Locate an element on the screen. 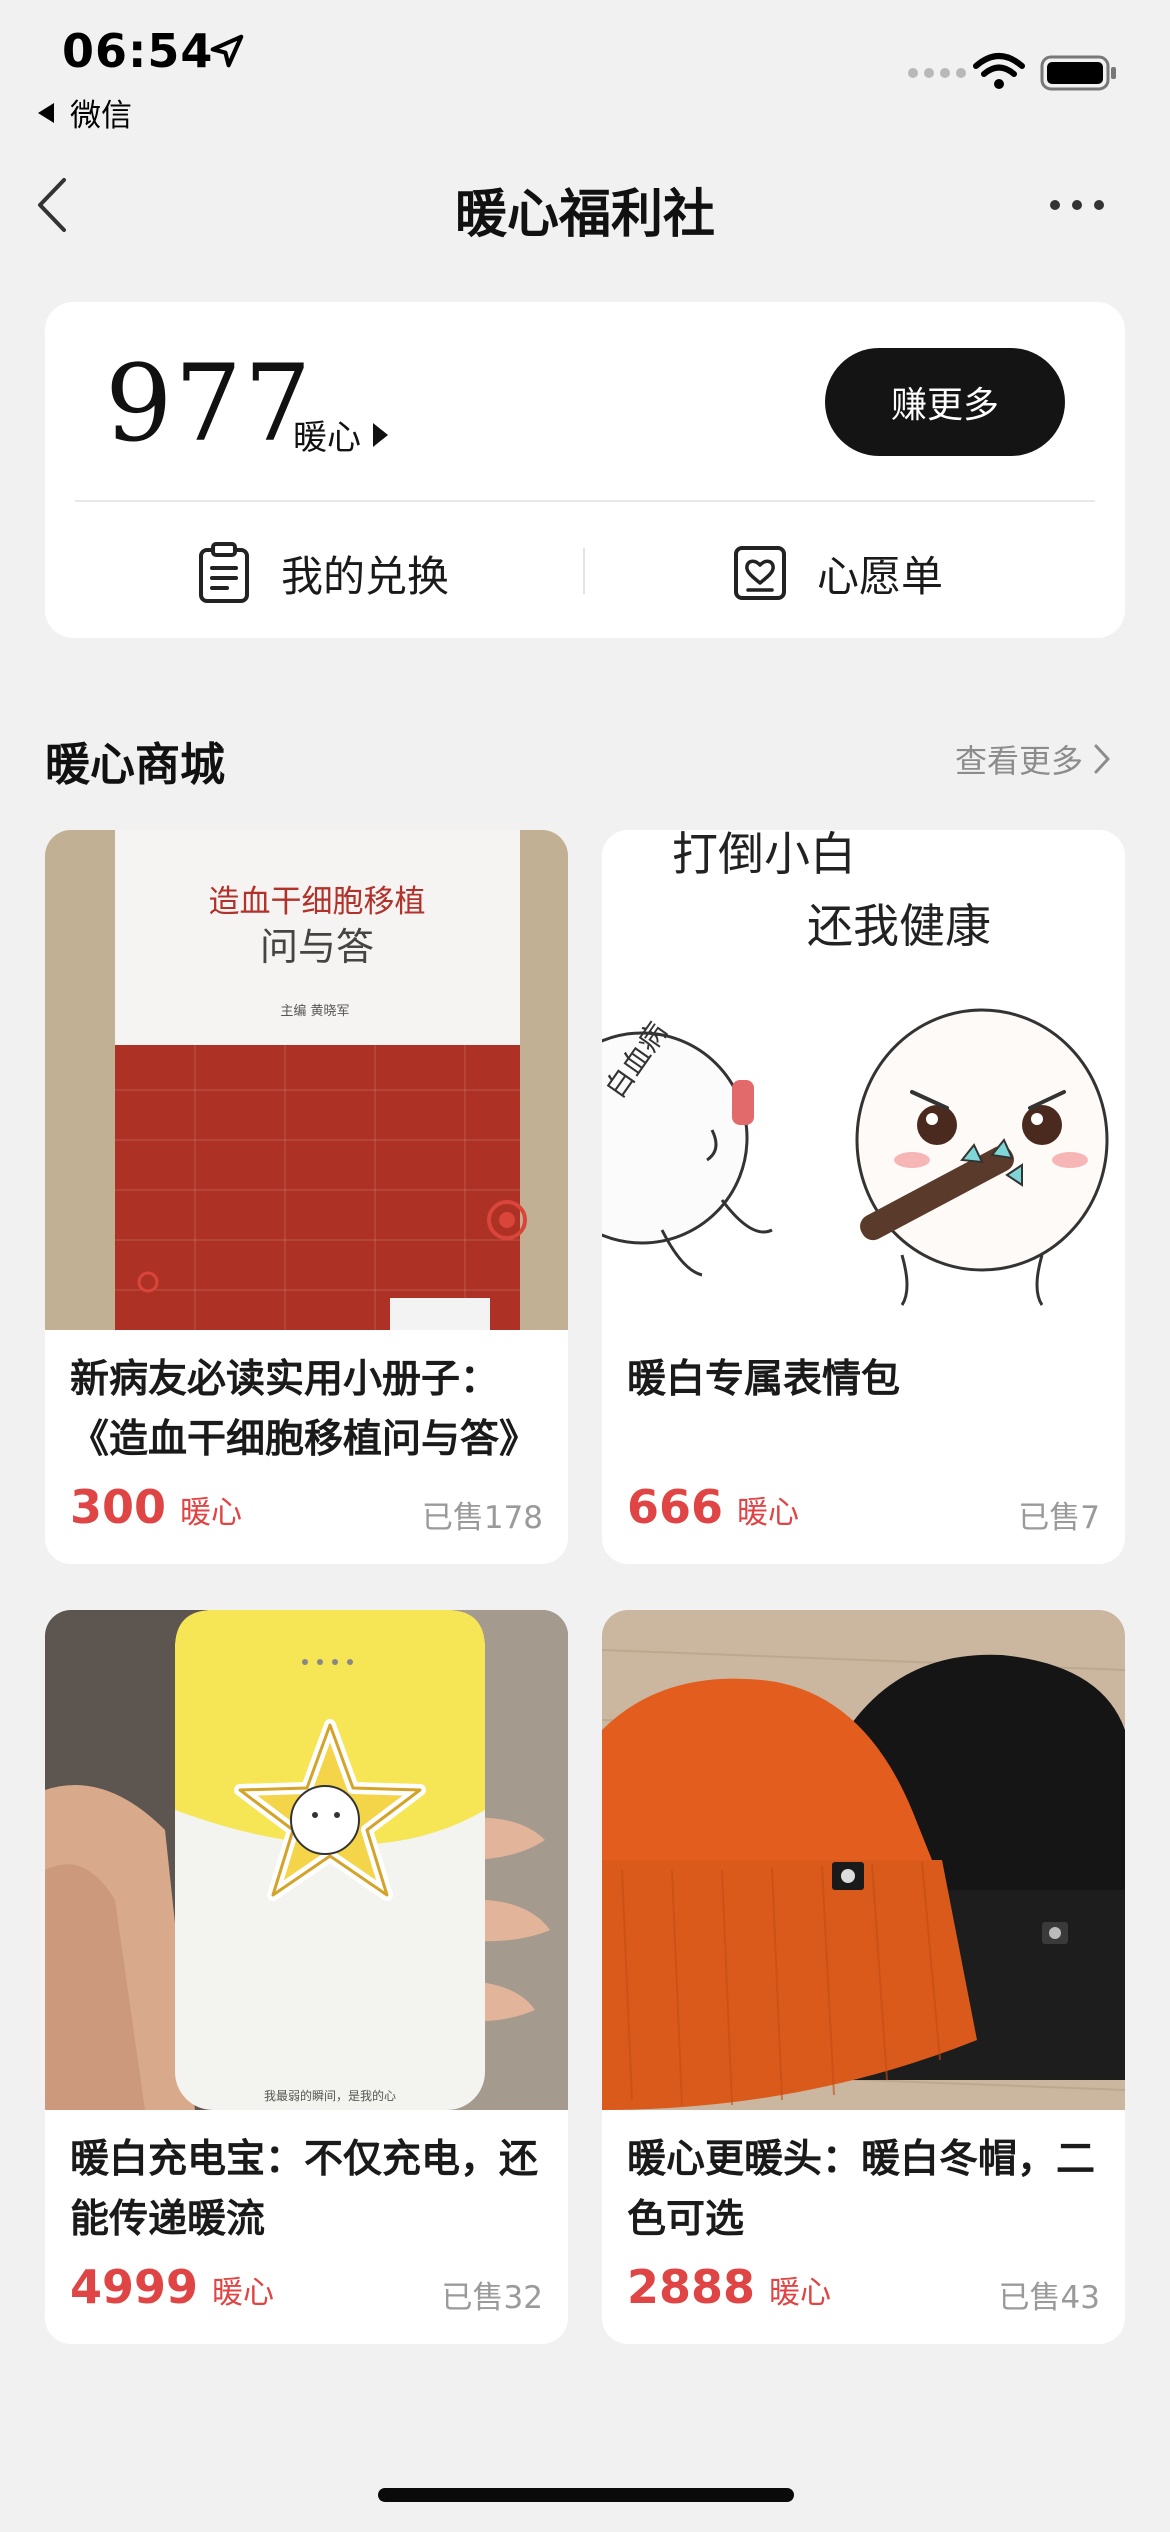 This screenshot has width=1170, height=2532. product-price: 666 暖心 is located at coordinates (713, 1507).